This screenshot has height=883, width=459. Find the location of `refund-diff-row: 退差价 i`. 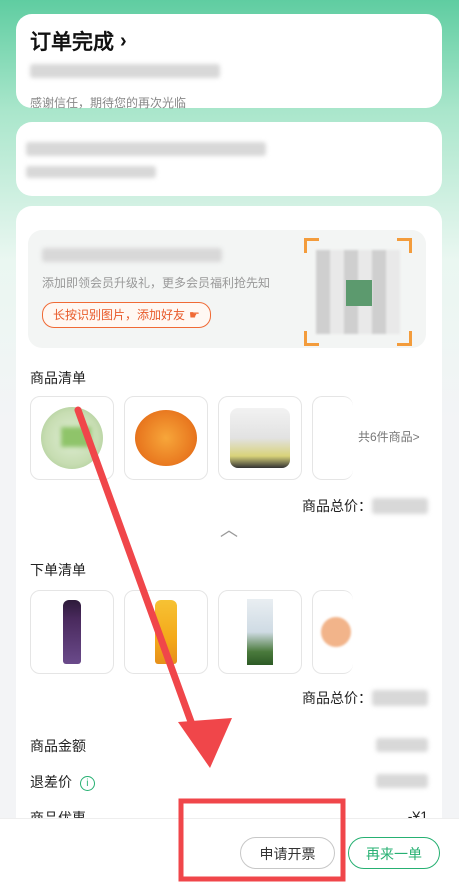

refund-diff-row: 退差价 i is located at coordinates (229, 782).